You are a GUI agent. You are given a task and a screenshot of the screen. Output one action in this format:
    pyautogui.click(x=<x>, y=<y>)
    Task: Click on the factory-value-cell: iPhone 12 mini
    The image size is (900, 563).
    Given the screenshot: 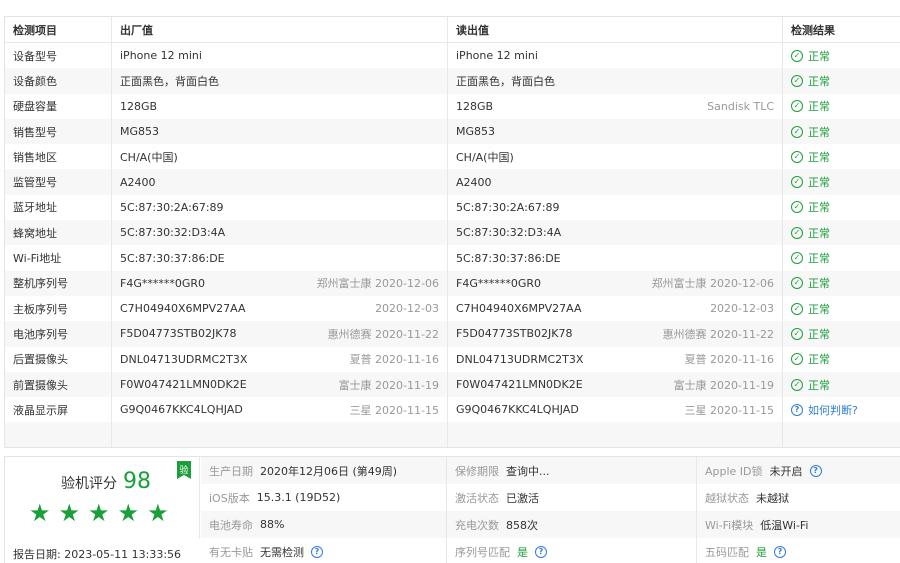 What is the action you would take?
    pyautogui.click(x=279, y=56)
    